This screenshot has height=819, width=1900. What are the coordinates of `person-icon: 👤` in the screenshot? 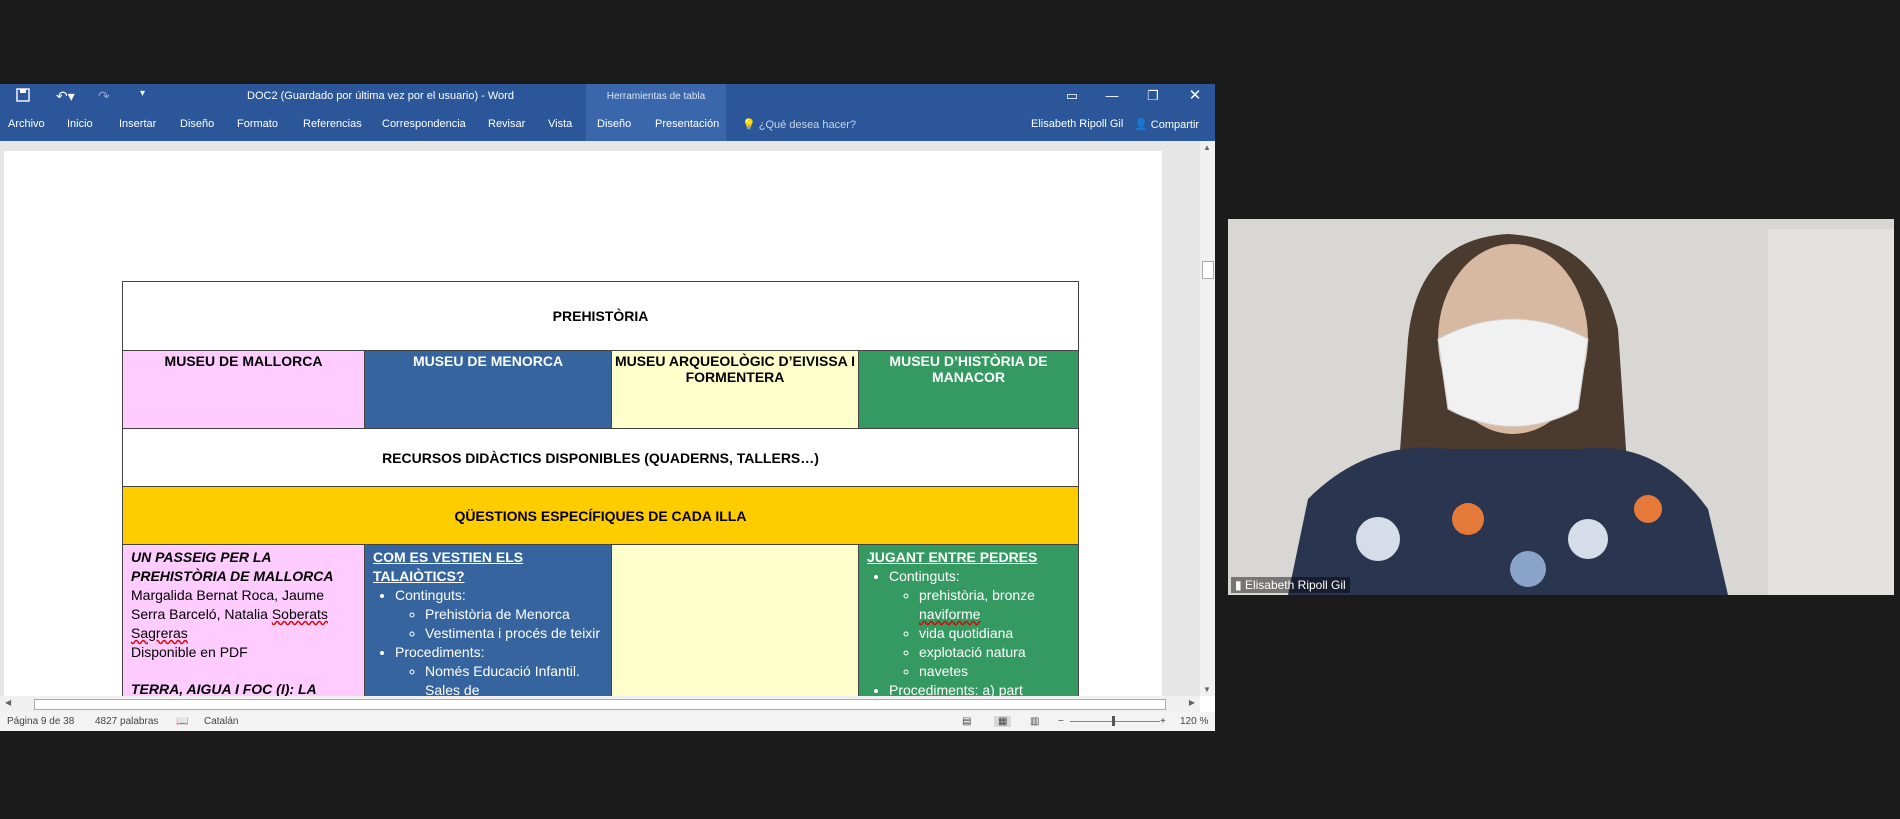 It's located at (1141, 125).